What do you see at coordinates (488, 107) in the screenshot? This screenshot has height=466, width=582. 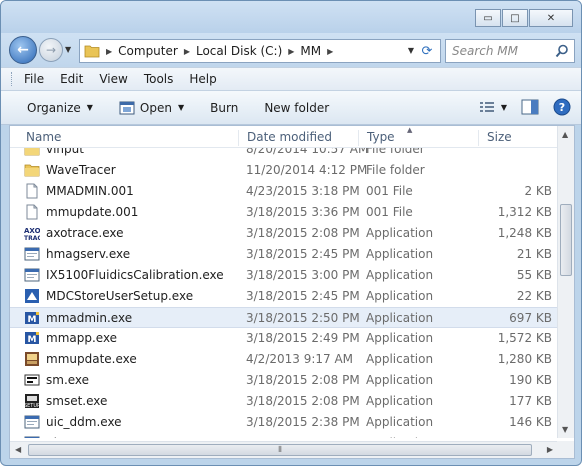 I see `change-view-icon` at bounding box center [488, 107].